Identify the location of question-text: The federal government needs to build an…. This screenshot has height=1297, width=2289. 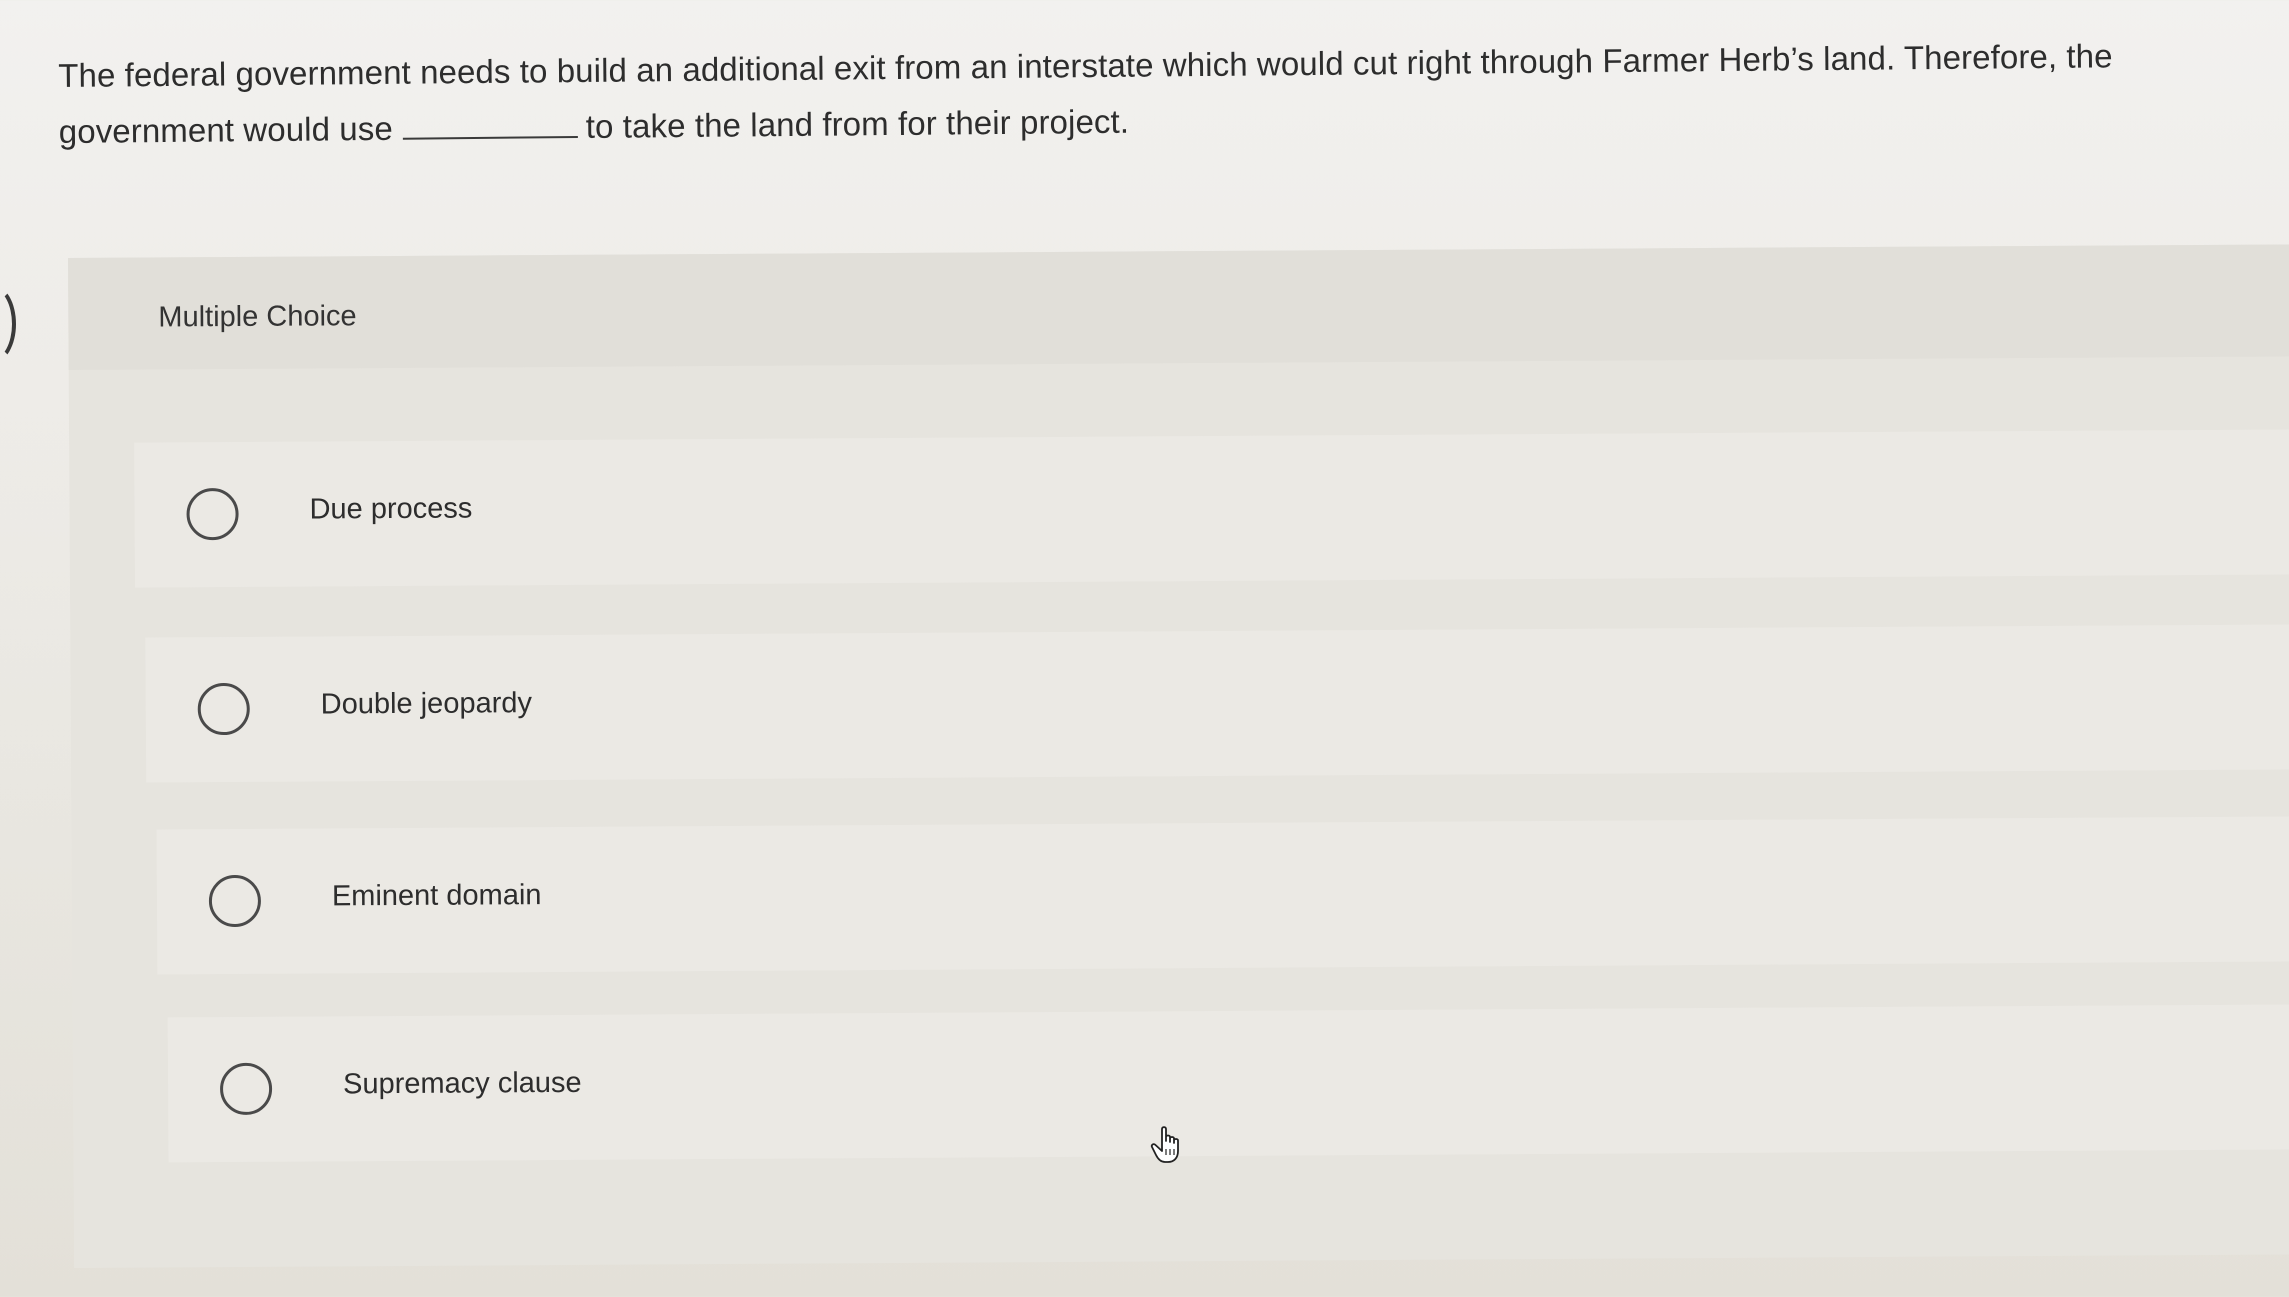
(1148, 93).